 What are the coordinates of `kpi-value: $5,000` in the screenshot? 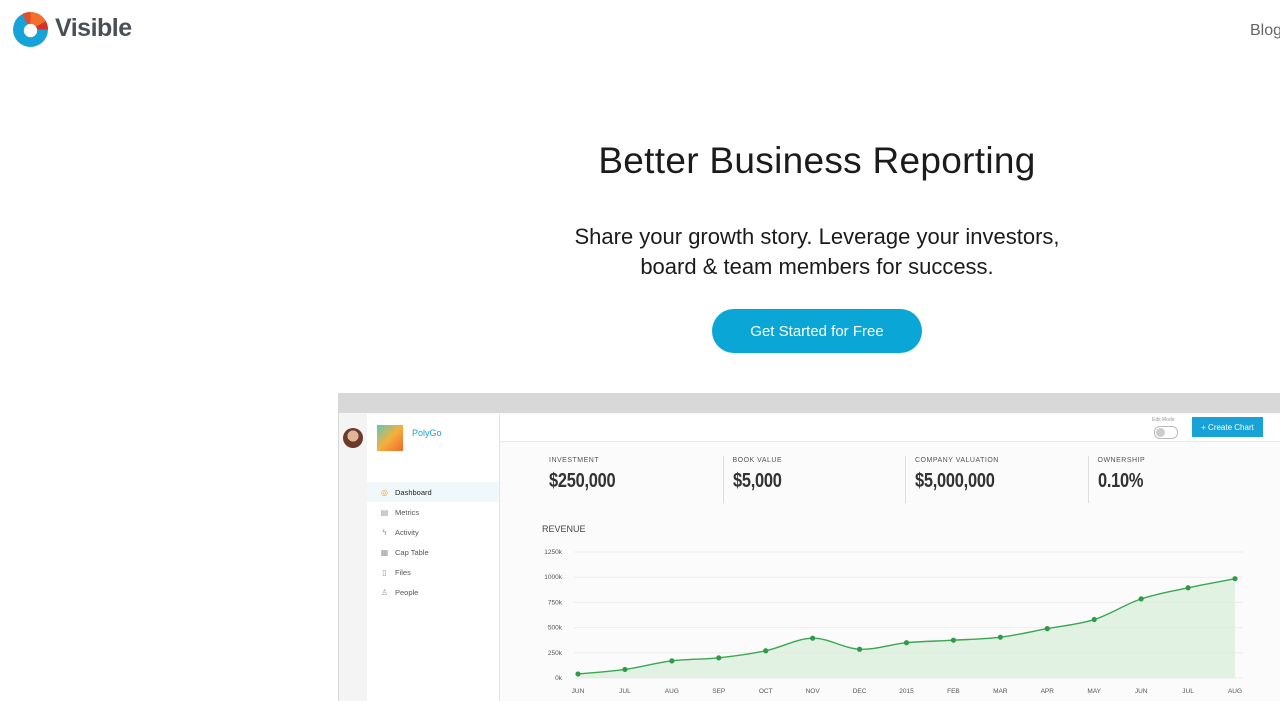 It's located at (757, 481).